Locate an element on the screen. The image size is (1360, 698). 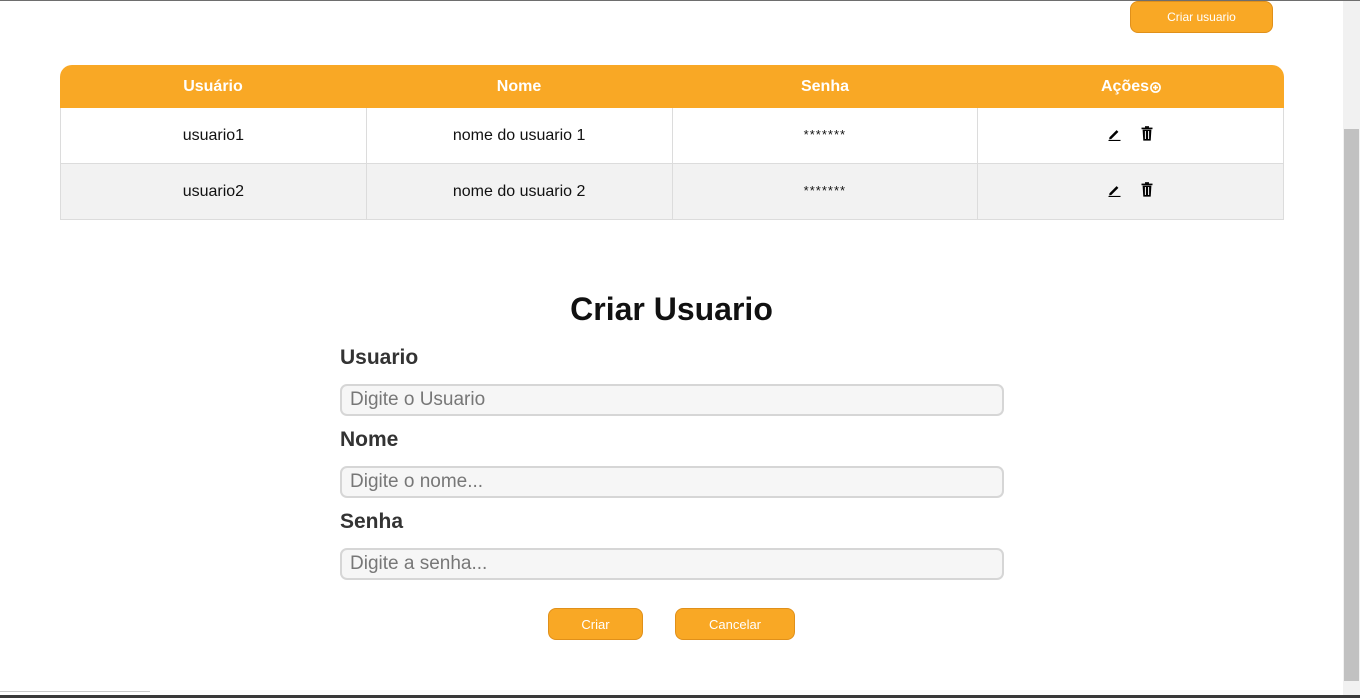
column-header-nome: Nome is located at coordinates (519, 86).